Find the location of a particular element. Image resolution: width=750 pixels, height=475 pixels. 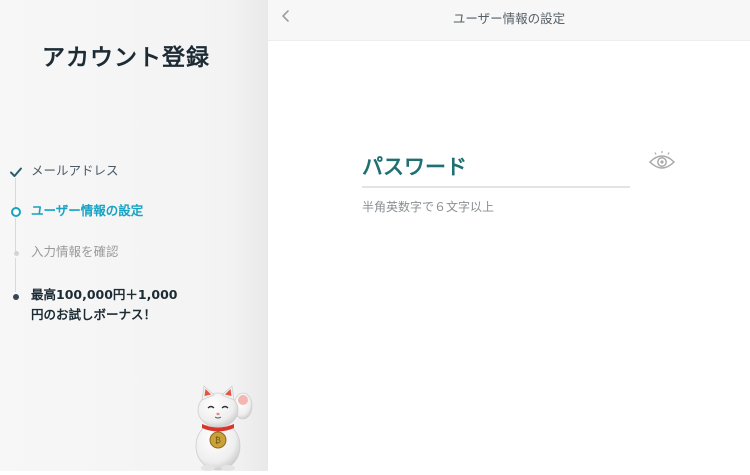

step-label: 最高100,000円＋1,000円のお試しボーナス！ is located at coordinates (104, 304).